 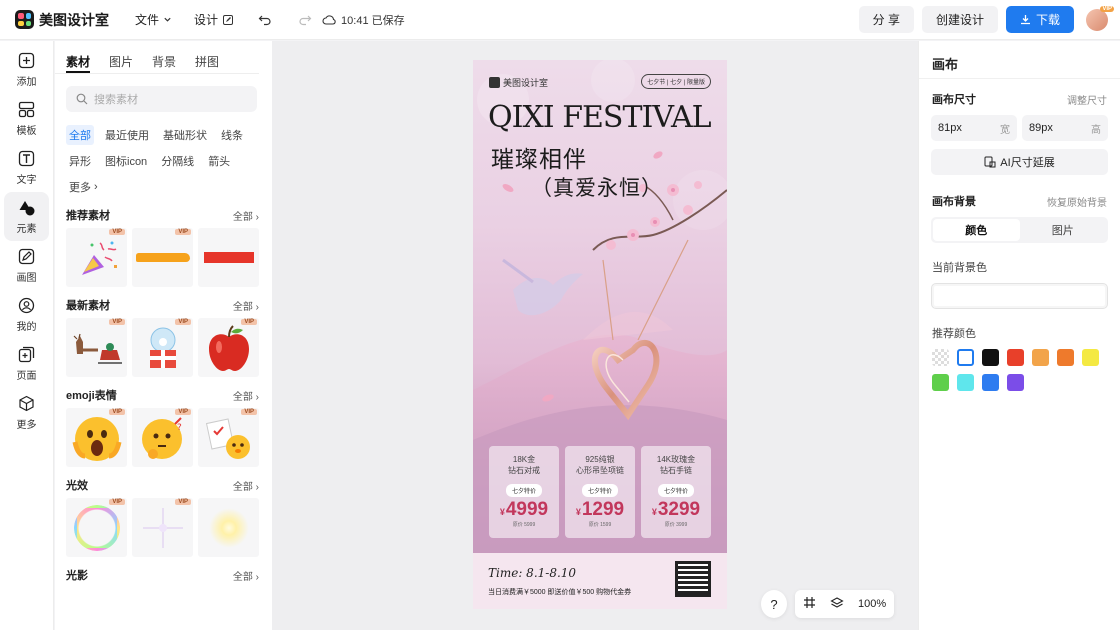 I want to click on file-menu: 文件, so click(x=153, y=19).